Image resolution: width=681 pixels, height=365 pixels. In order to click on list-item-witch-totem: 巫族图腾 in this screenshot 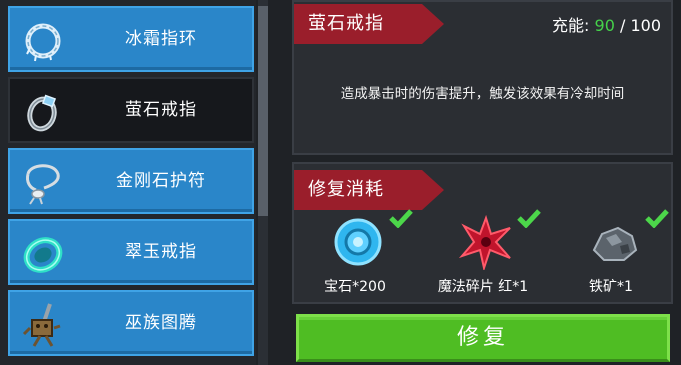, I will do `click(131, 323)`.